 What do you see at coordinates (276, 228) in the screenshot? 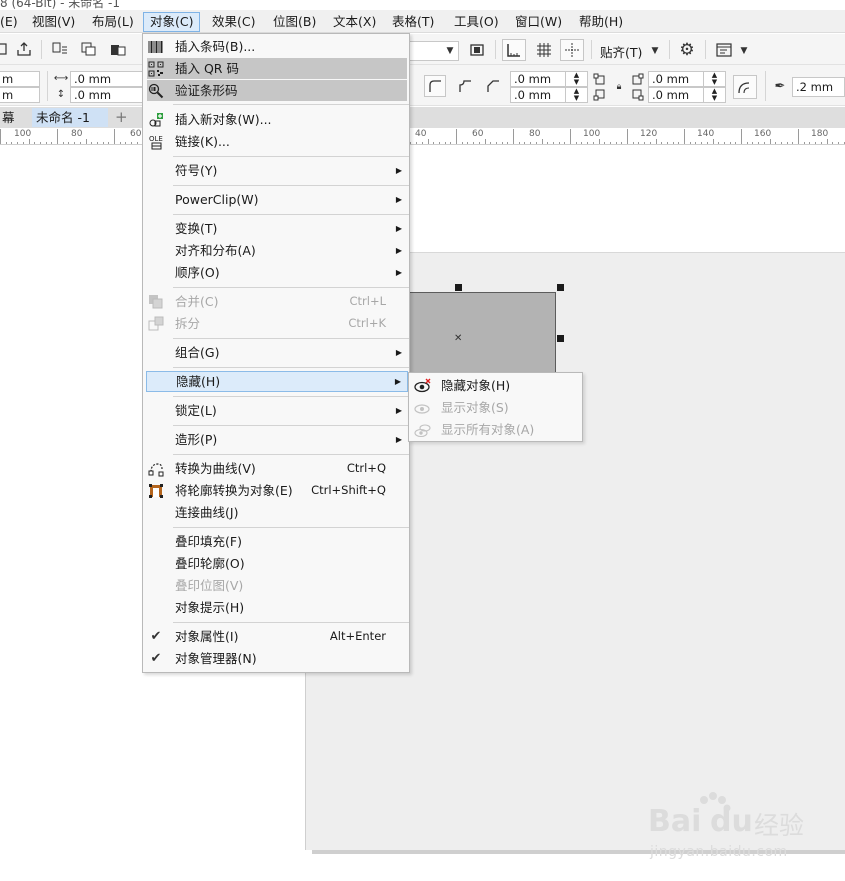
I see `menu-transform: 变换(T) ▶` at bounding box center [276, 228].